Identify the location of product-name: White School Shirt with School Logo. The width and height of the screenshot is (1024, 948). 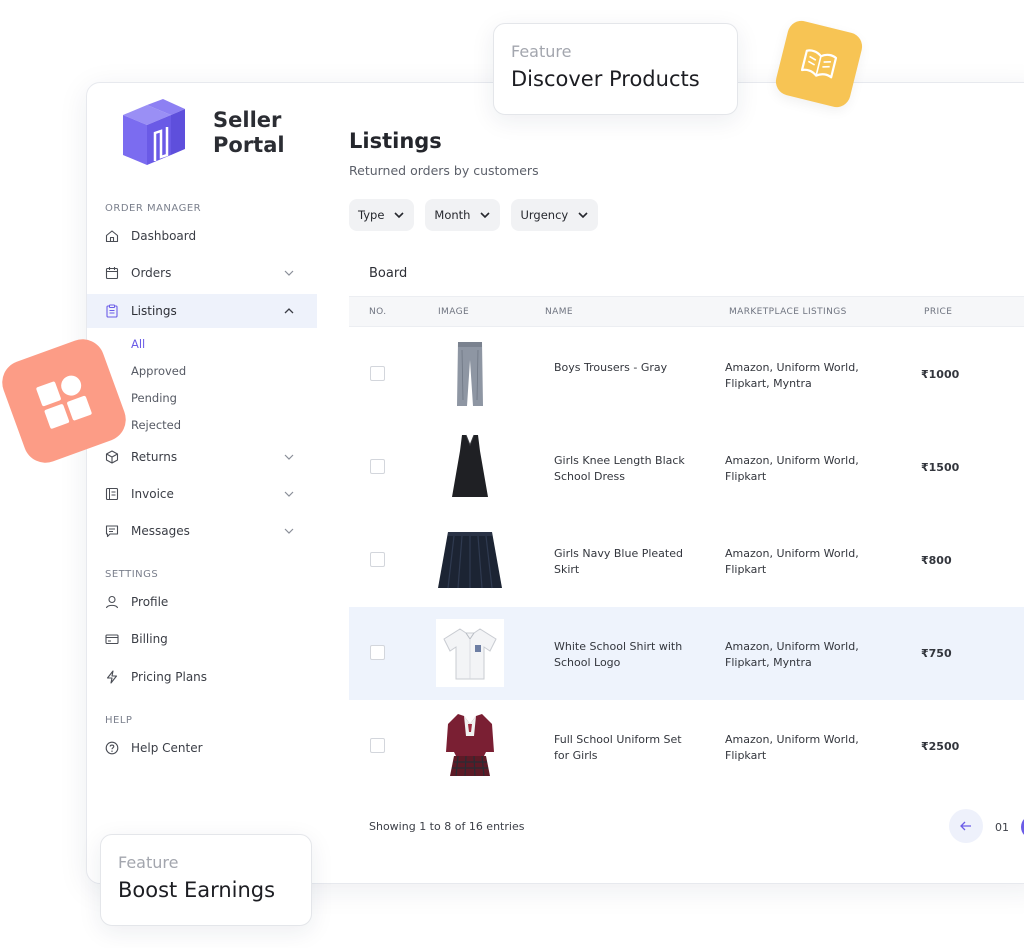
(624, 655).